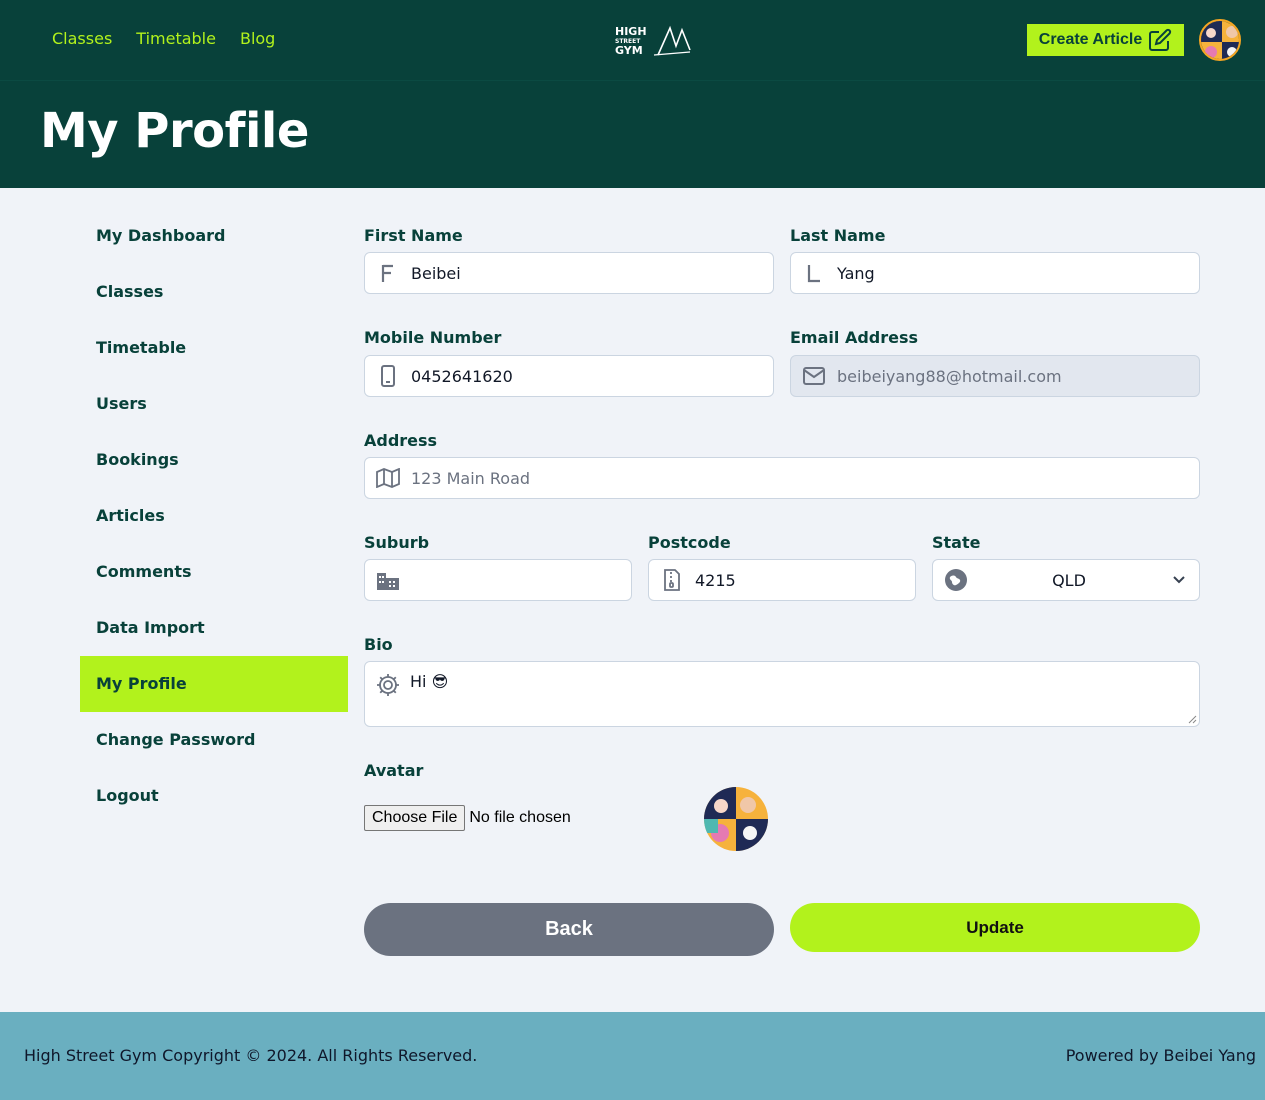  What do you see at coordinates (462, 376) in the screenshot?
I see `mobile-value: 0452641620` at bounding box center [462, 376].